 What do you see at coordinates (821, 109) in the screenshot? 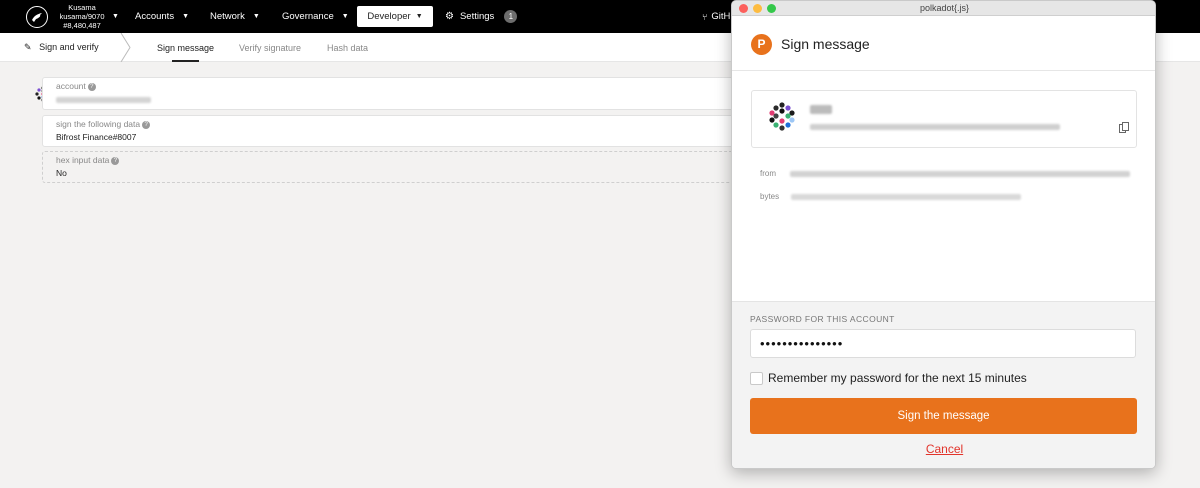
I see `account-name-blurred` at bounding box center [821, 109].